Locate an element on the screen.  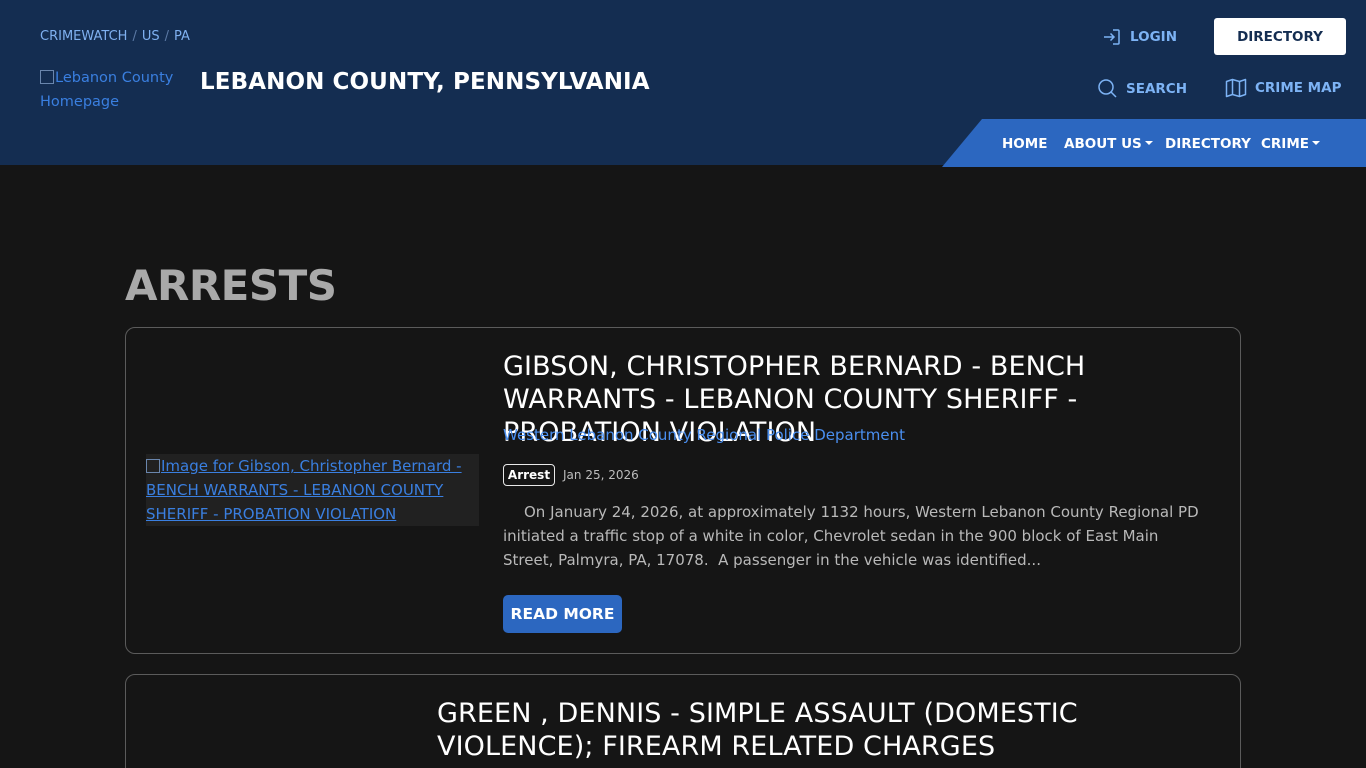
crime-map-link: CRIME MAP is located at coordinates (1283, 88).